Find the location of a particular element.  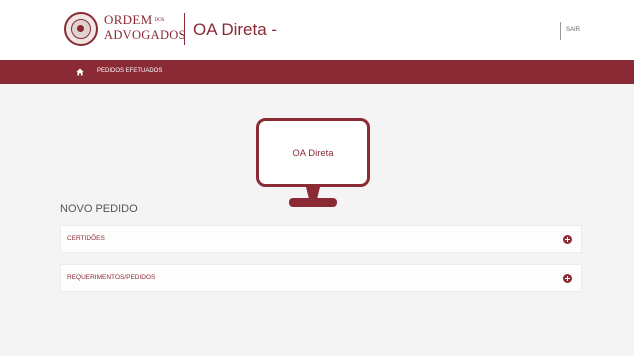

accordion-label: REQUERIMENTOS/PEDIDOS is located at coordinates (111, 277).